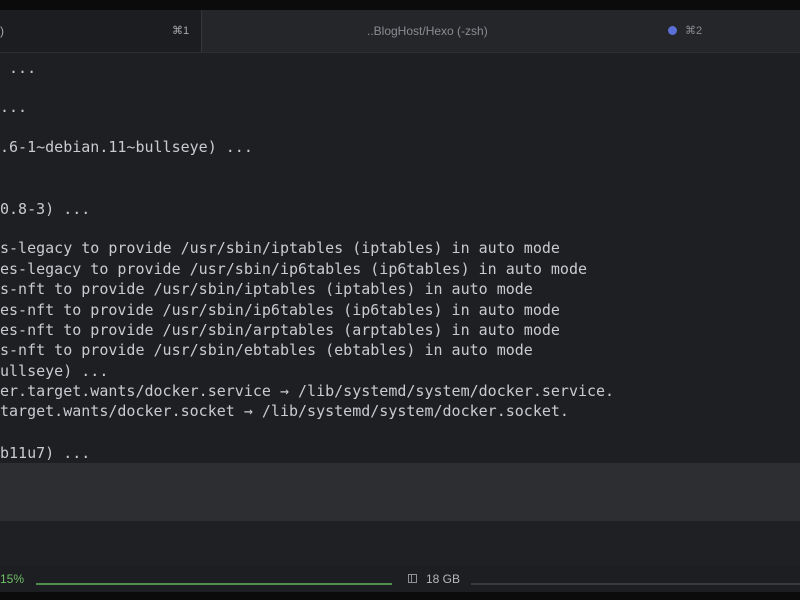  I want to click on tab-1-shortcut: ⌘1, so click(181, 31).